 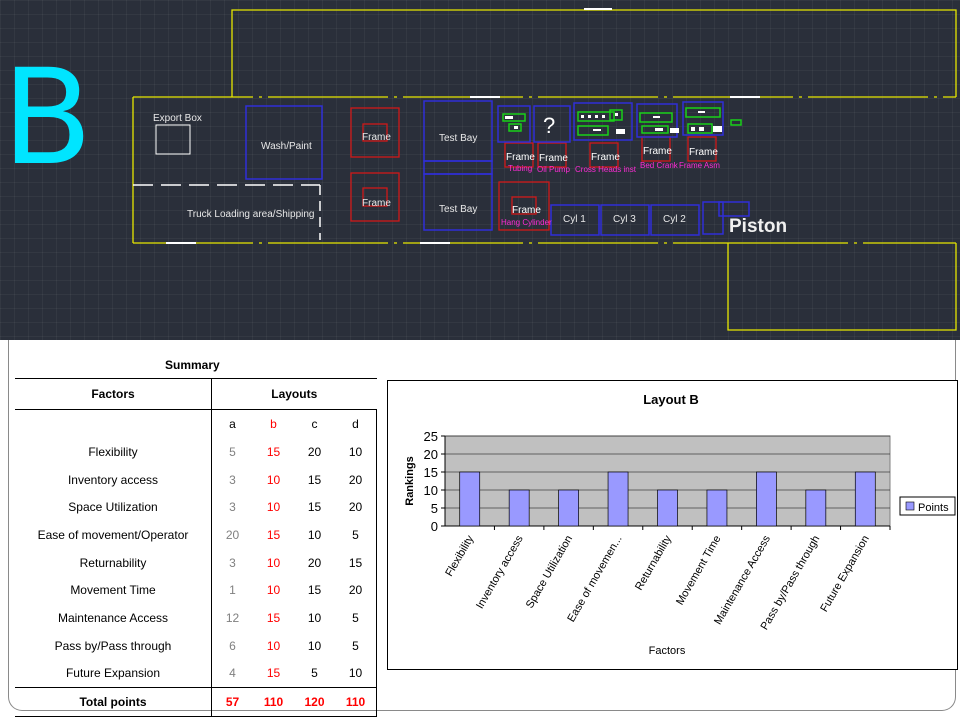 I want to click on factor-name: Flexibility, so click(x=113, y=452).